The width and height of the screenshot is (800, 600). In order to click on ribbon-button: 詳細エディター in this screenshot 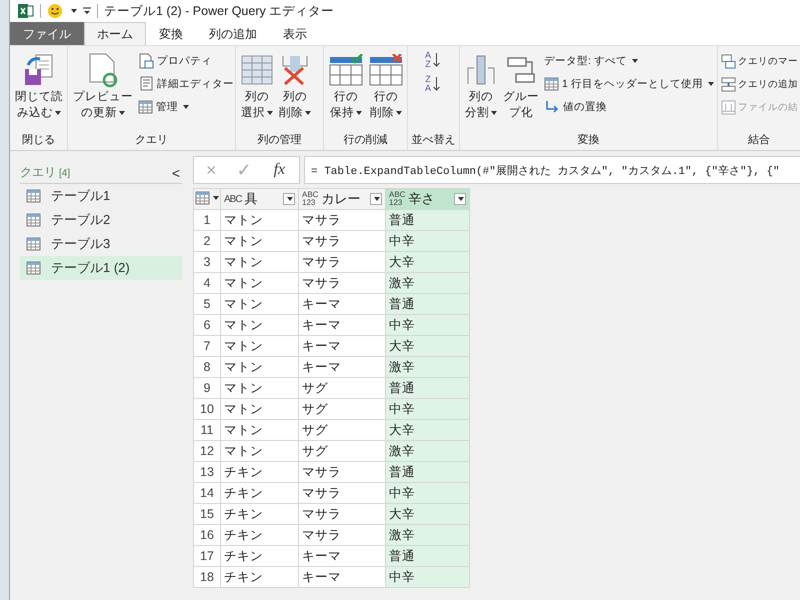, I will do `click(186, 84)`.